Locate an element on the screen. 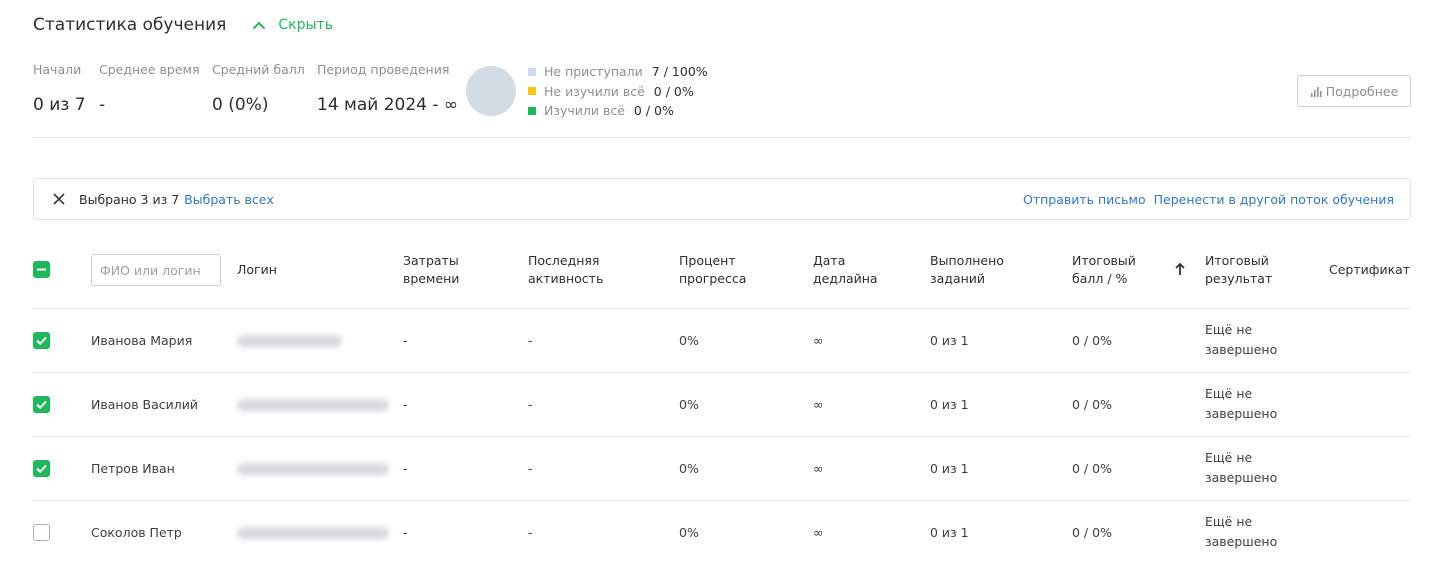 This screenshot has width=1438, height=563. details-button-label: Подробнее is located at coordinates (1362, 91).